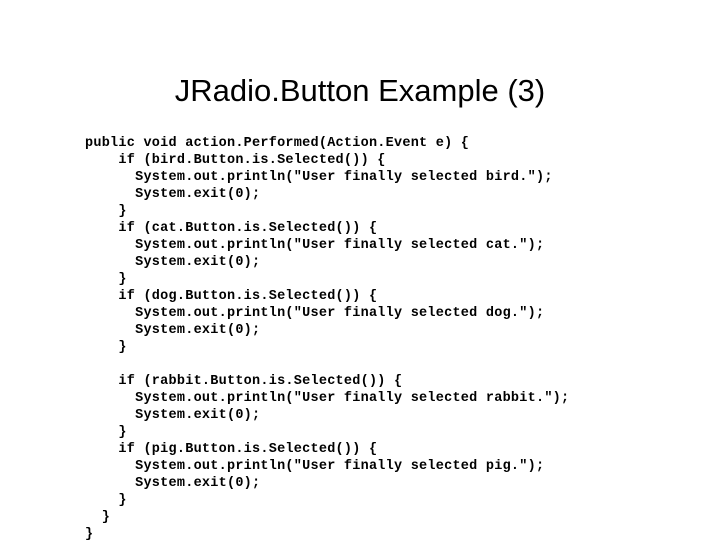 This screenshot has height=543, width=720. What do you see at coordinates (235, 160) in the screenshot?
I see `code-line: if (bird.Button.is.Selected()) {` at bounding box center [235, 160].